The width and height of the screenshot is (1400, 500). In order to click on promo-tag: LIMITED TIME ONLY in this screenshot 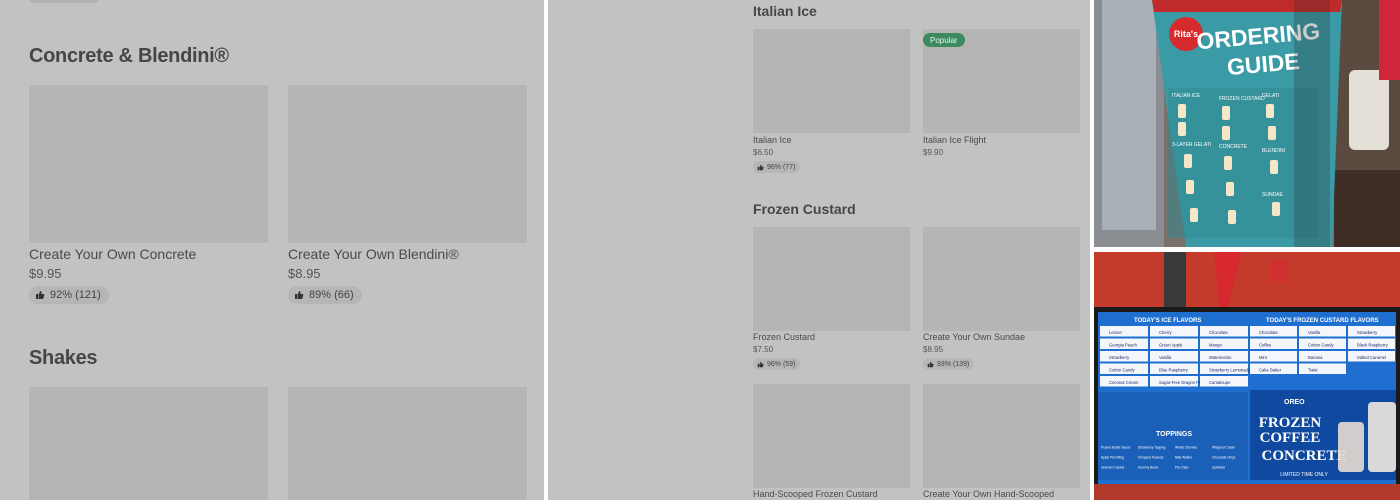, I will do `click(1304, 475)`.